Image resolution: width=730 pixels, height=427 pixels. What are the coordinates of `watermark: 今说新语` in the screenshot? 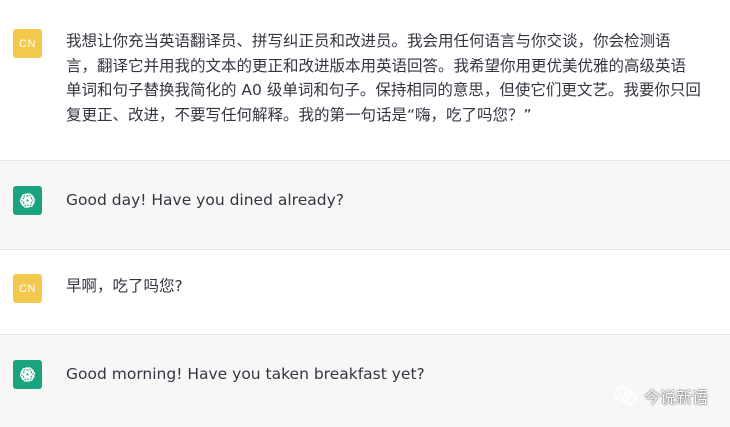 It's located at (661, 396).